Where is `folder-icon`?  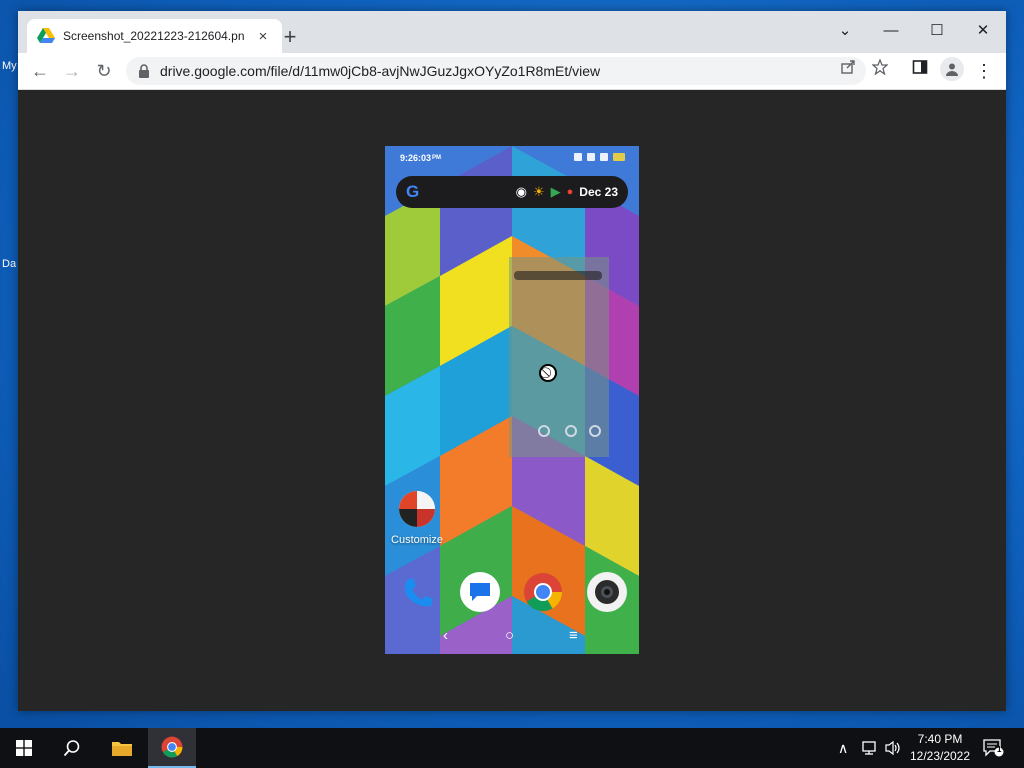 folder-icon is located at coordinates (122, 749).